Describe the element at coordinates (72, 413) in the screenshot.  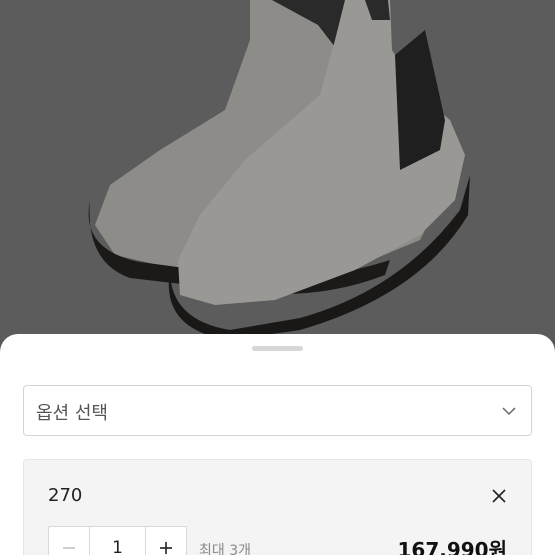
I see `option-select-label: 옵션 선택` at that location.